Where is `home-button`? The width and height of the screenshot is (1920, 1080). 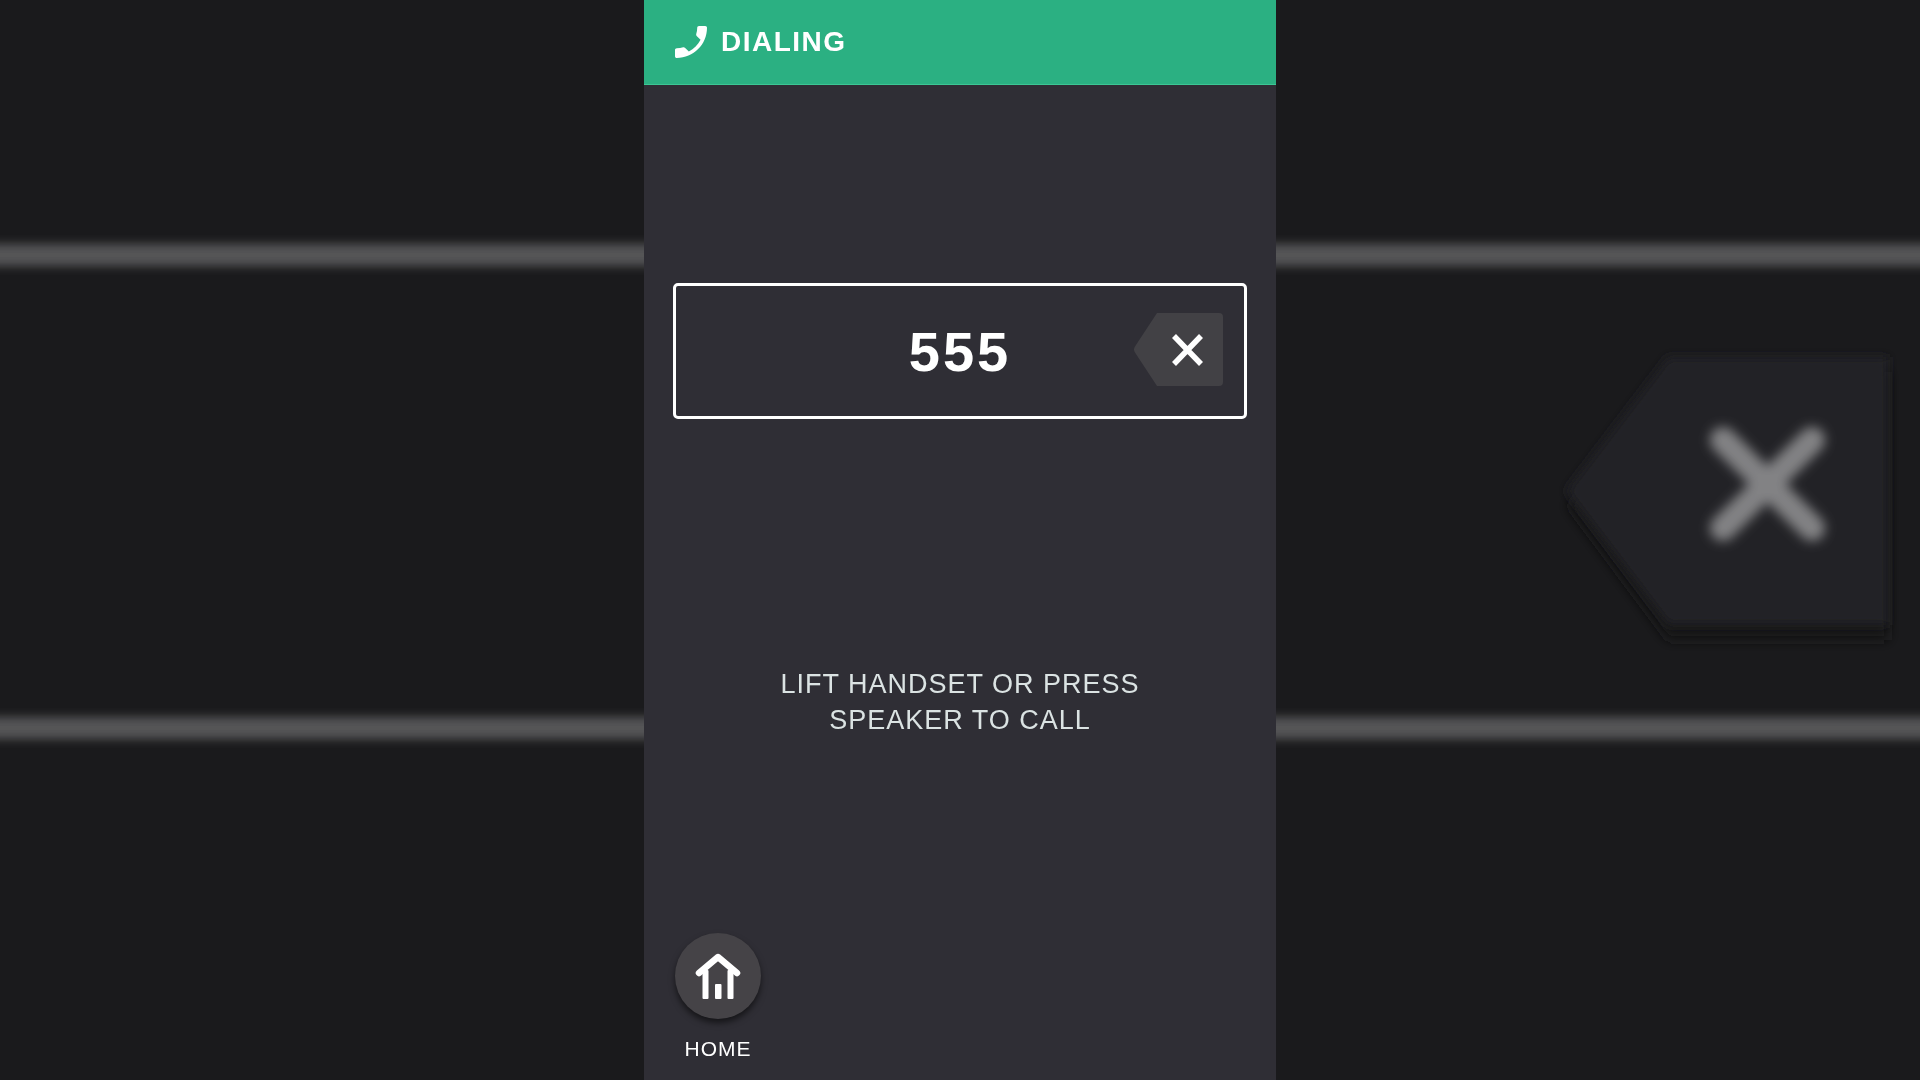 home-button is located at coordinates (718, 976).